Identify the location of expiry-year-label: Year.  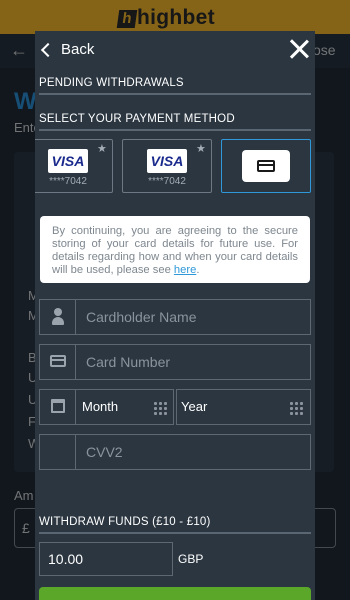
(194, 406).